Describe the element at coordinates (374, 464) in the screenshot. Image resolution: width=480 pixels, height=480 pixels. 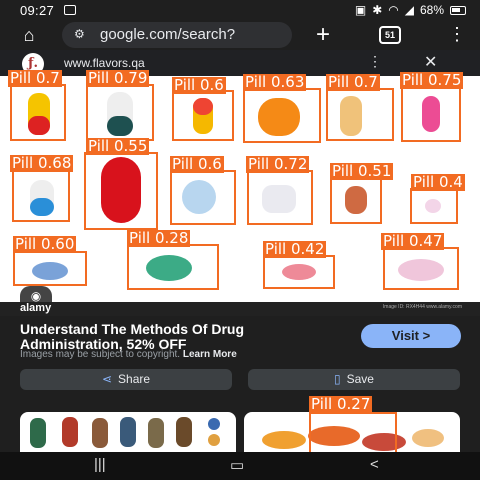
I see `back-icon: <` at that location.